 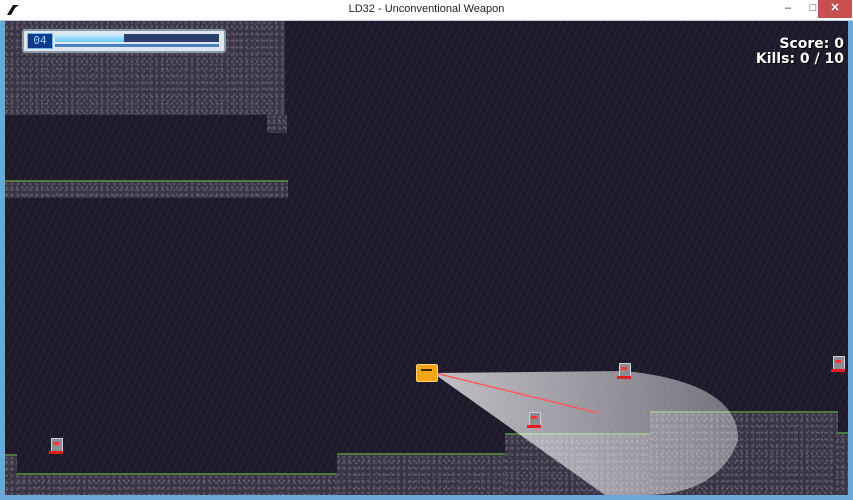 I want to click on health-bar, so click(x=137, y=38).